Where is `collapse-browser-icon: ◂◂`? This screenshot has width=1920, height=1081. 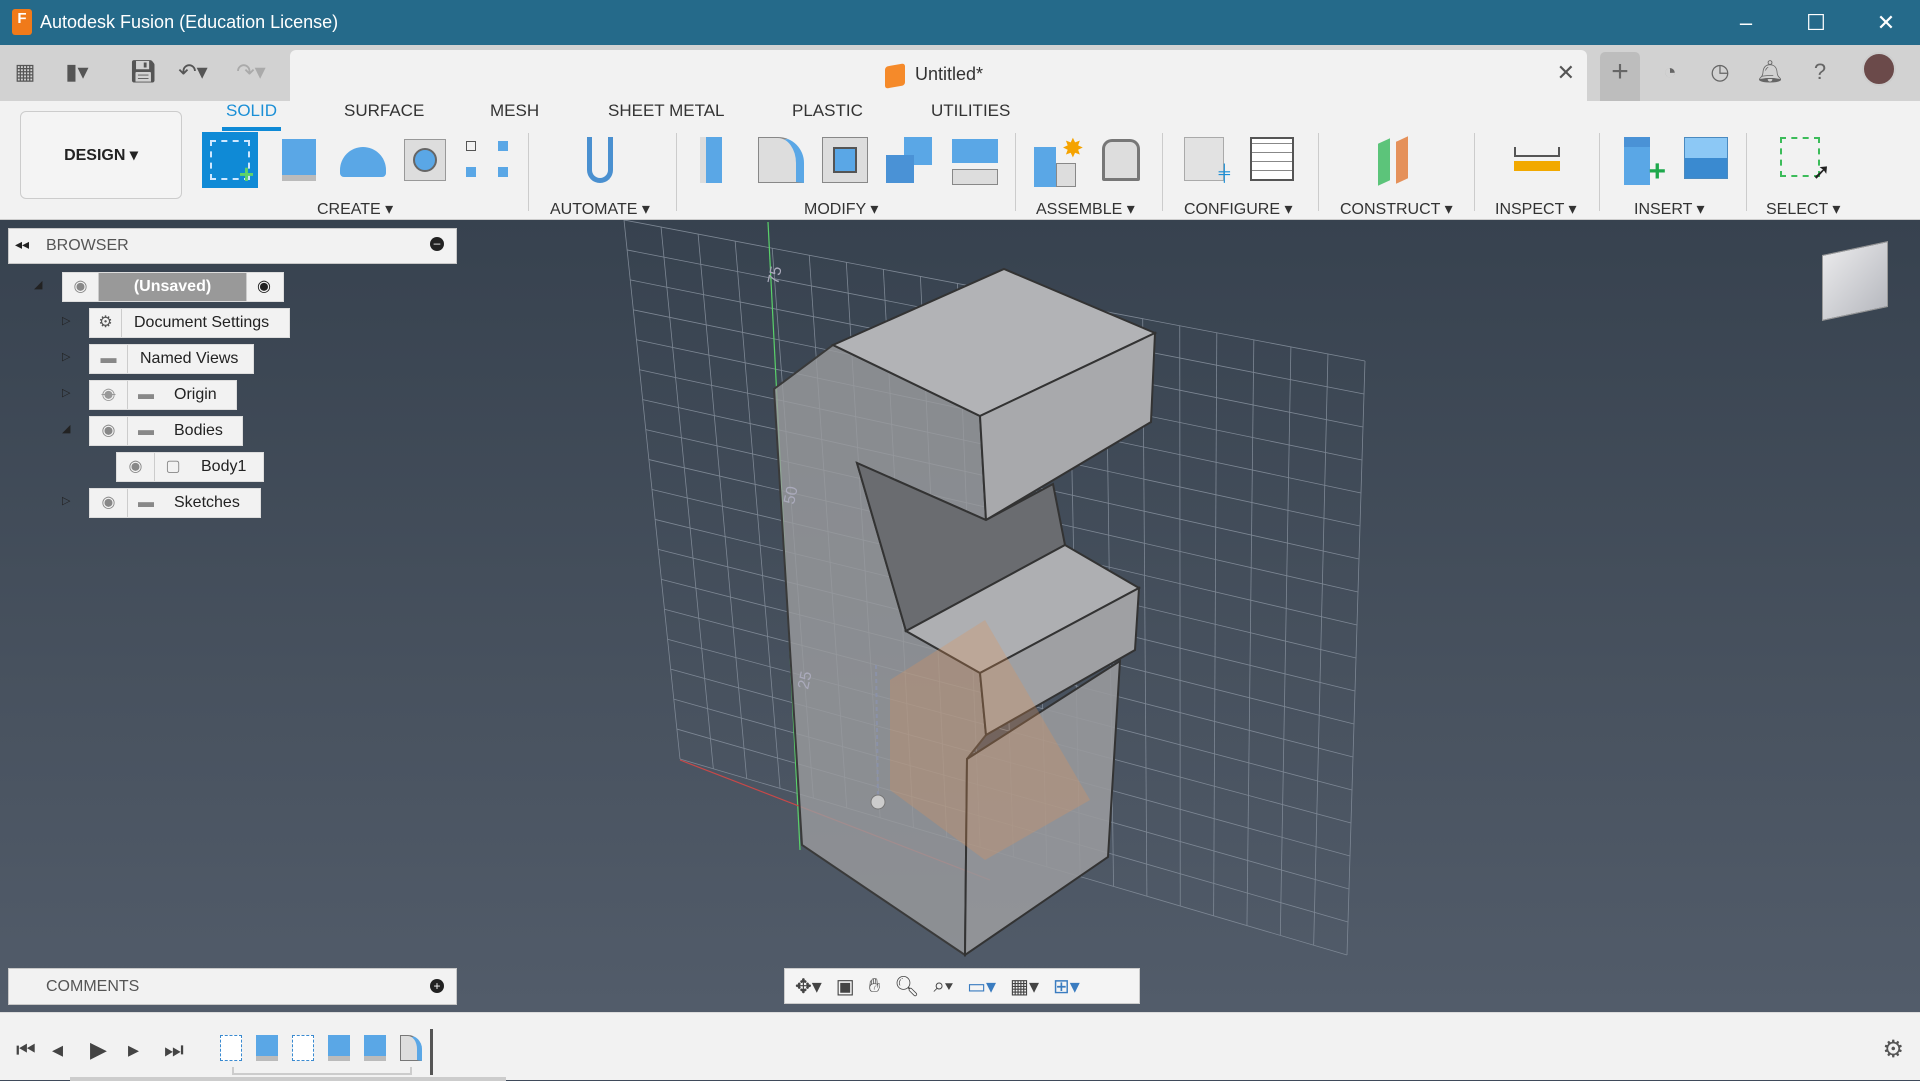 collapse-browser-icon: ◂◂ is located at coordinates (22, 244).